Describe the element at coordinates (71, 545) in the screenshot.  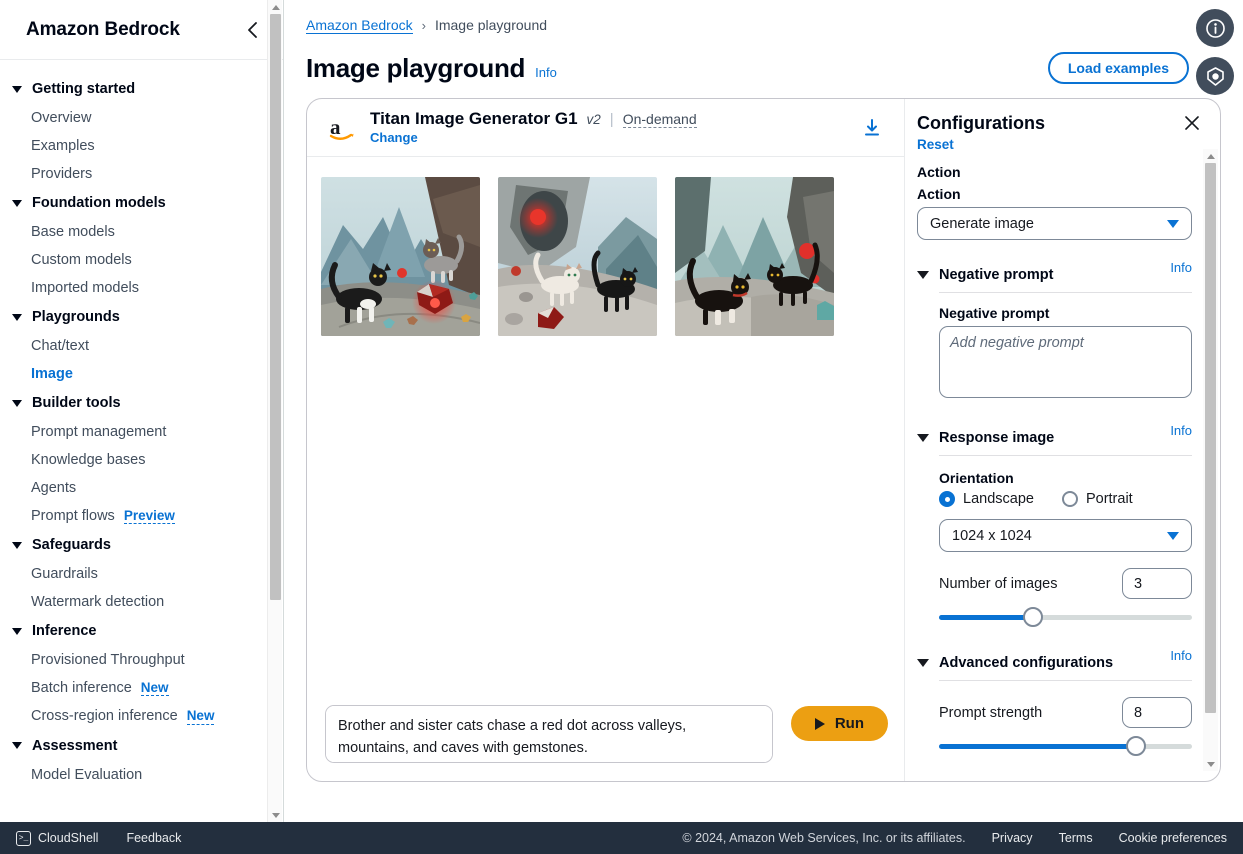
I see `sidebar-group-label: Safeguards` at that location.